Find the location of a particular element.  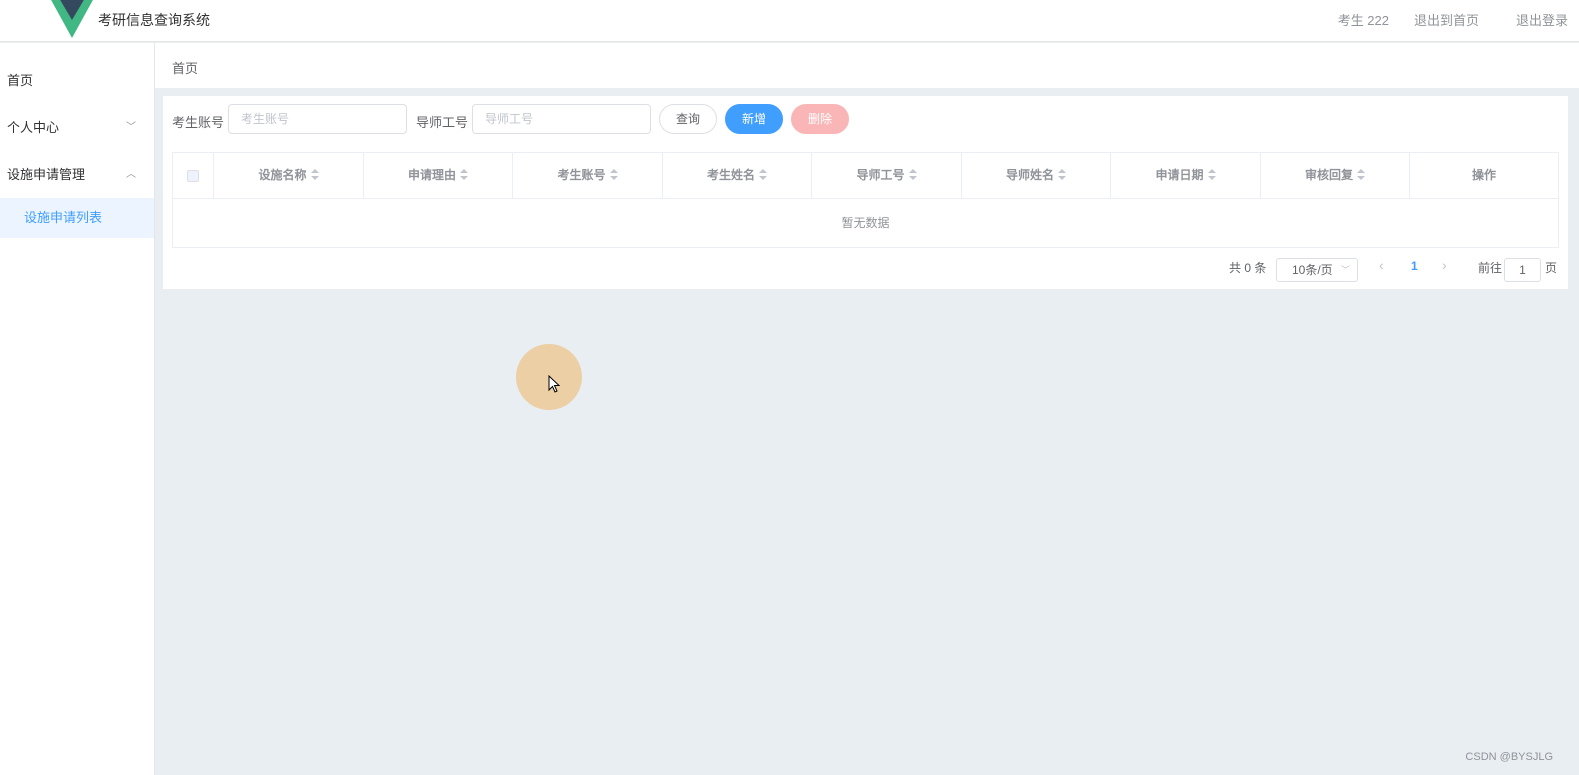

column-header: 导师工号 is located at coordinates (887, 175).